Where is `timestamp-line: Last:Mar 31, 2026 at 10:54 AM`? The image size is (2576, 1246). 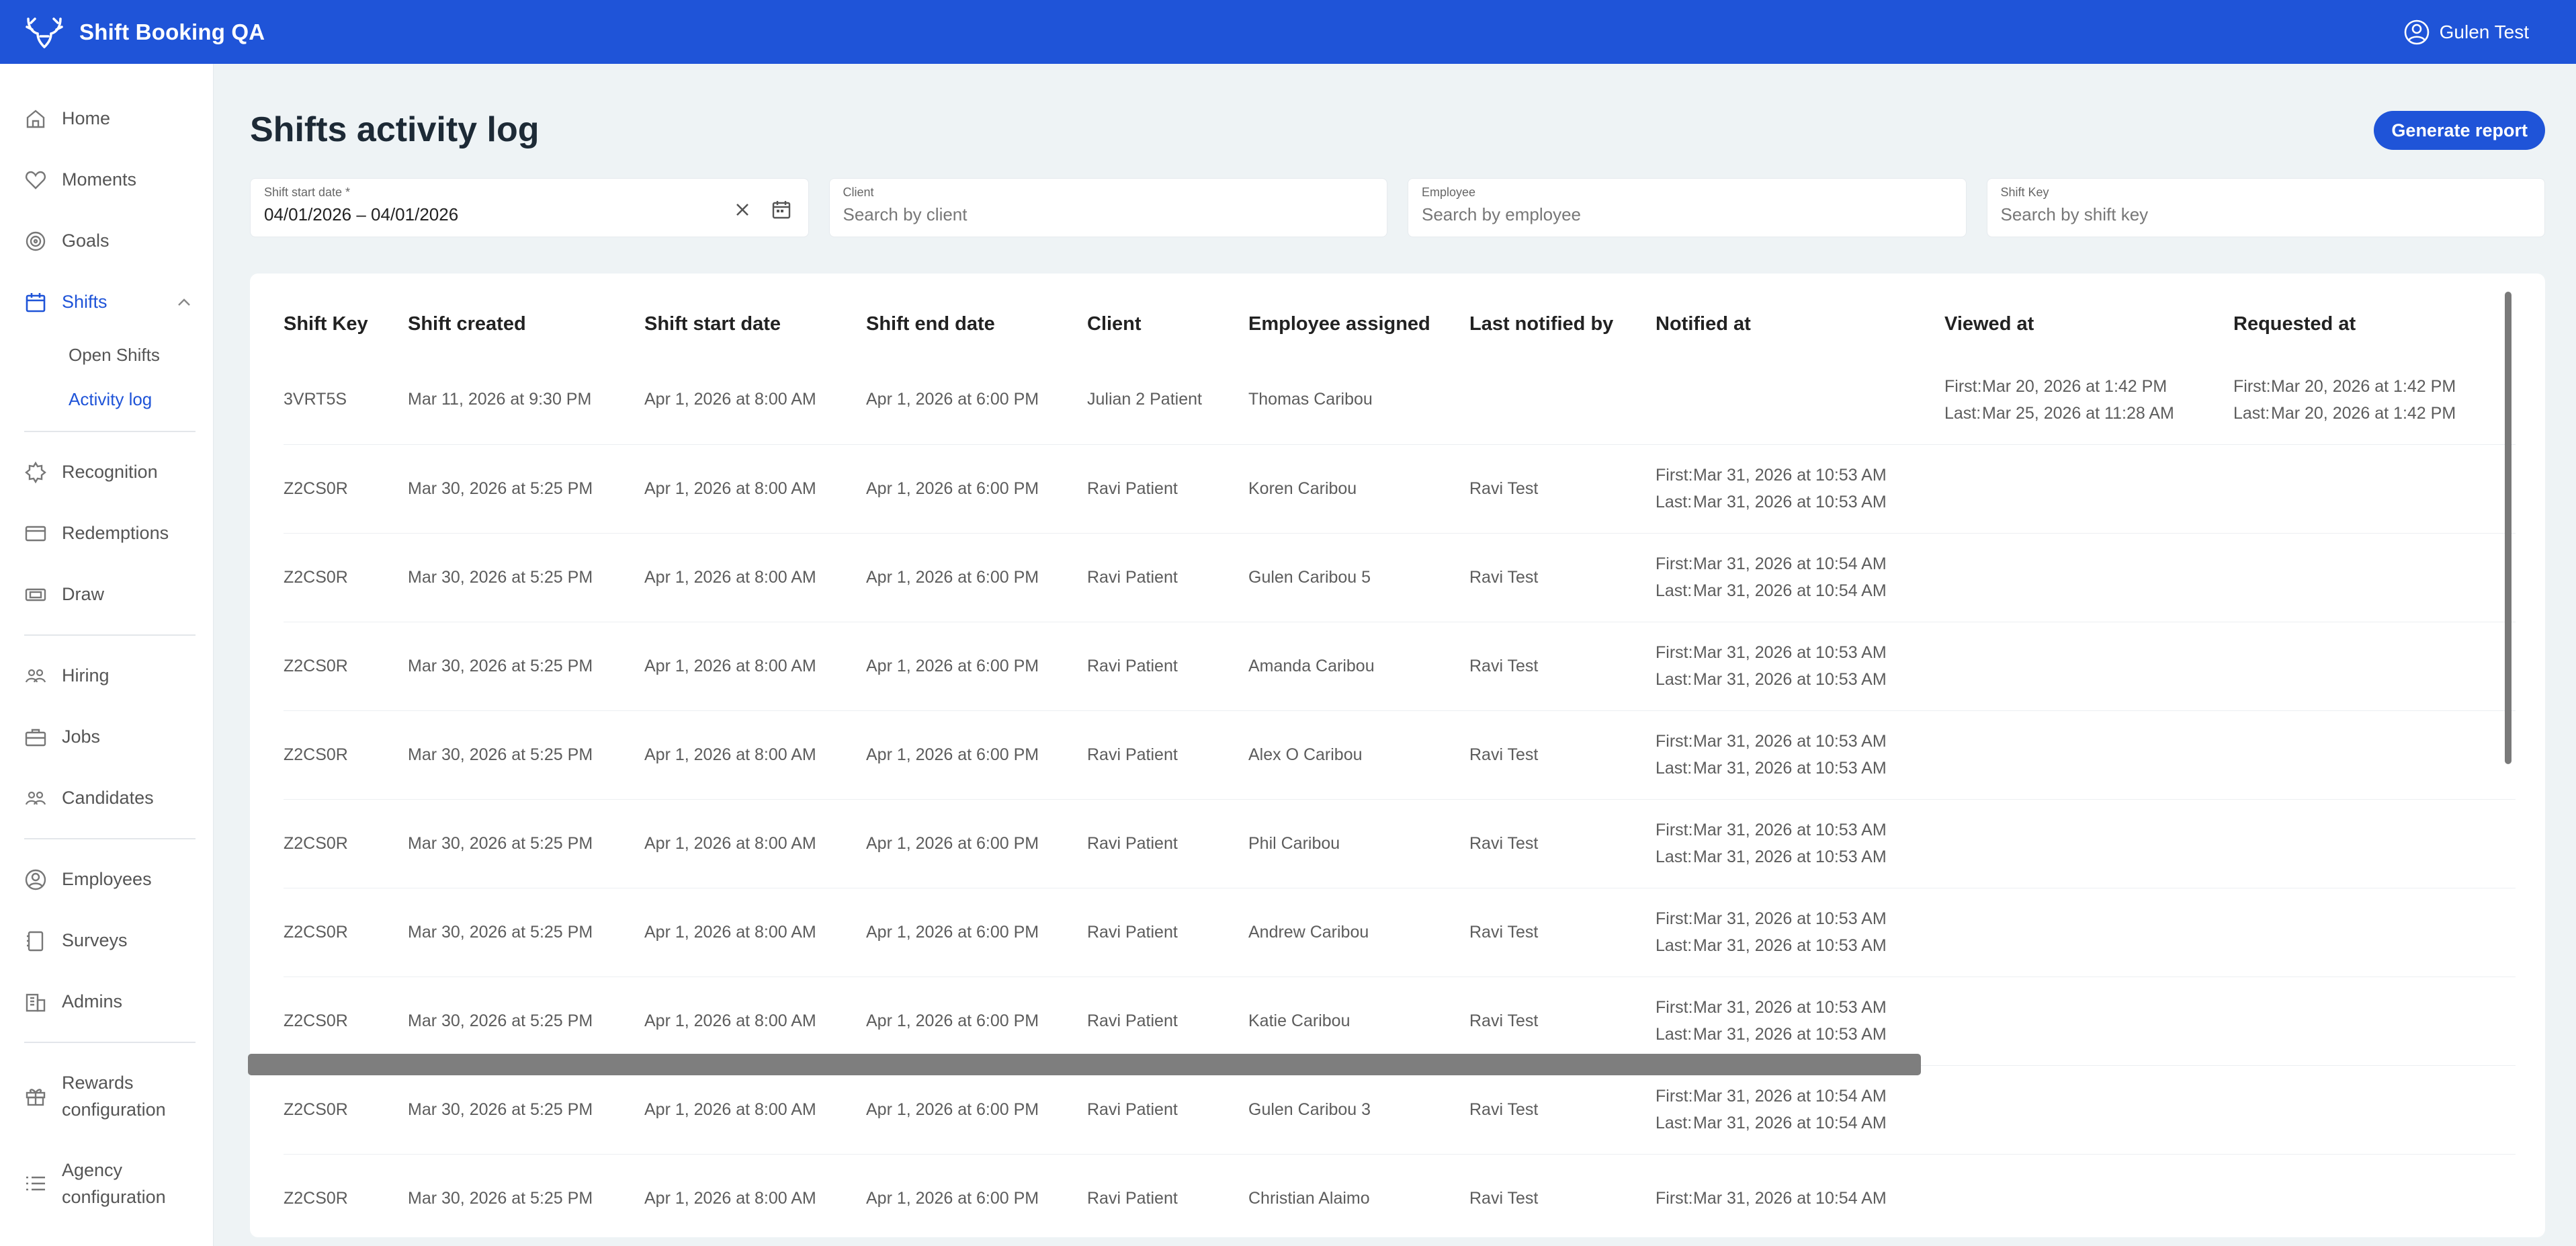 timestamp-line: Last:Mar 31, 2026 at 10:54 AM is located at coordinates (1800, 1123).